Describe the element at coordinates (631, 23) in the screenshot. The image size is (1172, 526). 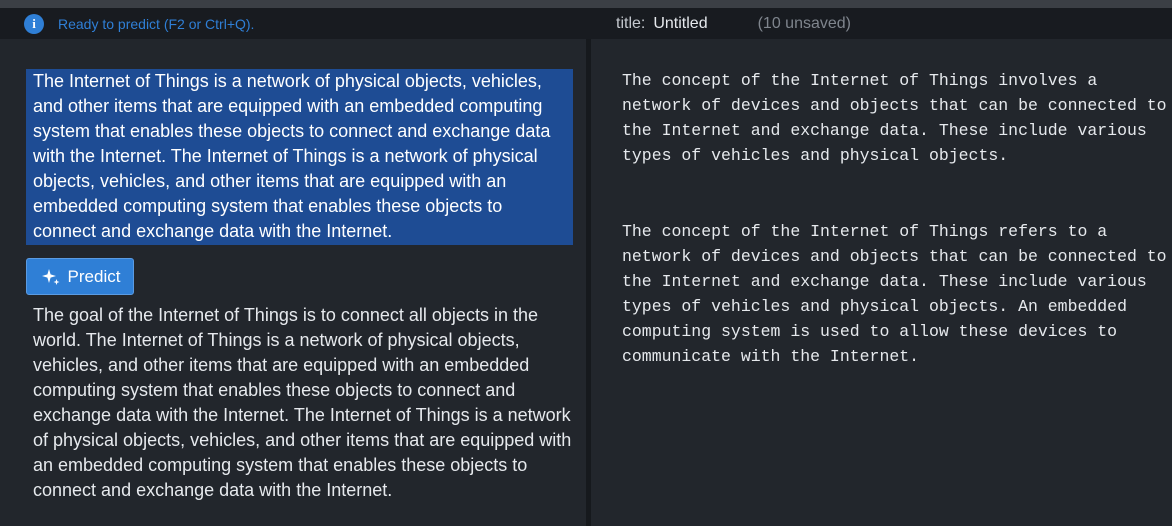
I see `title-label: title:` at that location.